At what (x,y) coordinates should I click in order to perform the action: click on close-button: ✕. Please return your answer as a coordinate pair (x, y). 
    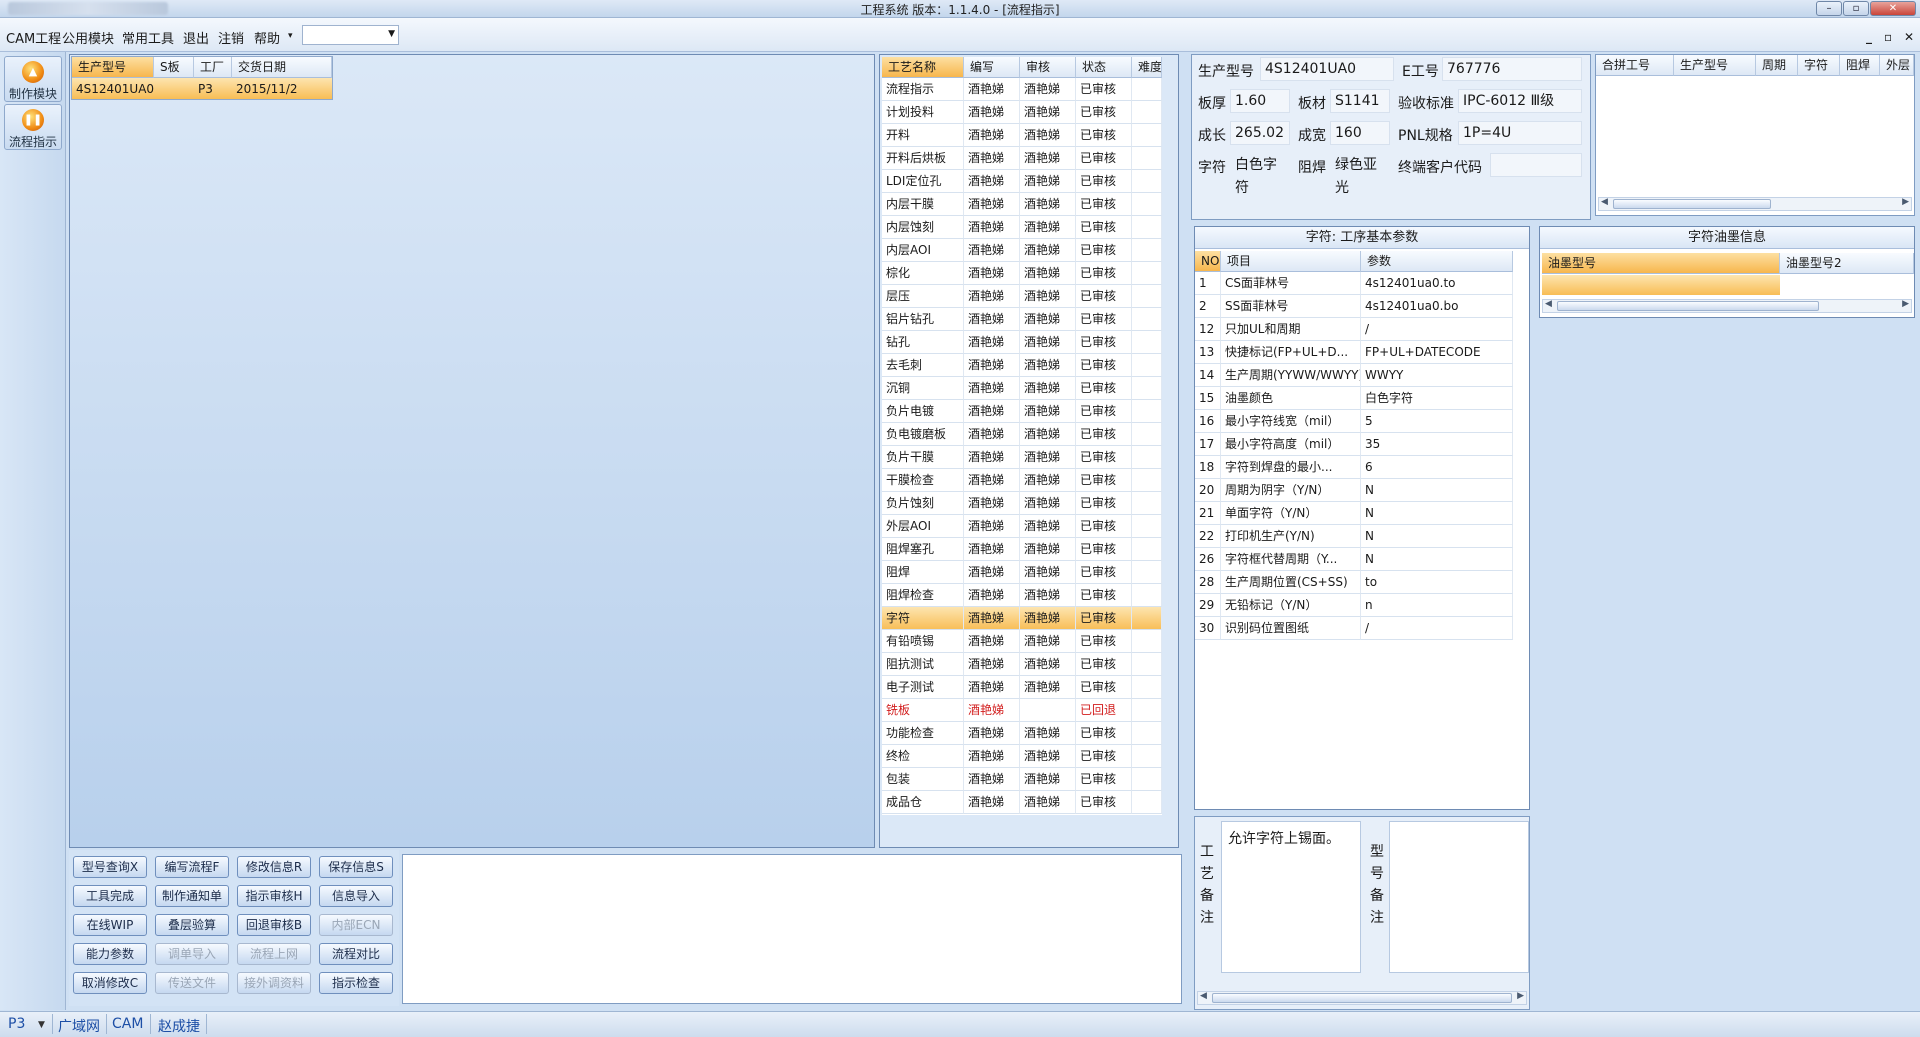
    Looking at the image, I should click on (1893, 8).